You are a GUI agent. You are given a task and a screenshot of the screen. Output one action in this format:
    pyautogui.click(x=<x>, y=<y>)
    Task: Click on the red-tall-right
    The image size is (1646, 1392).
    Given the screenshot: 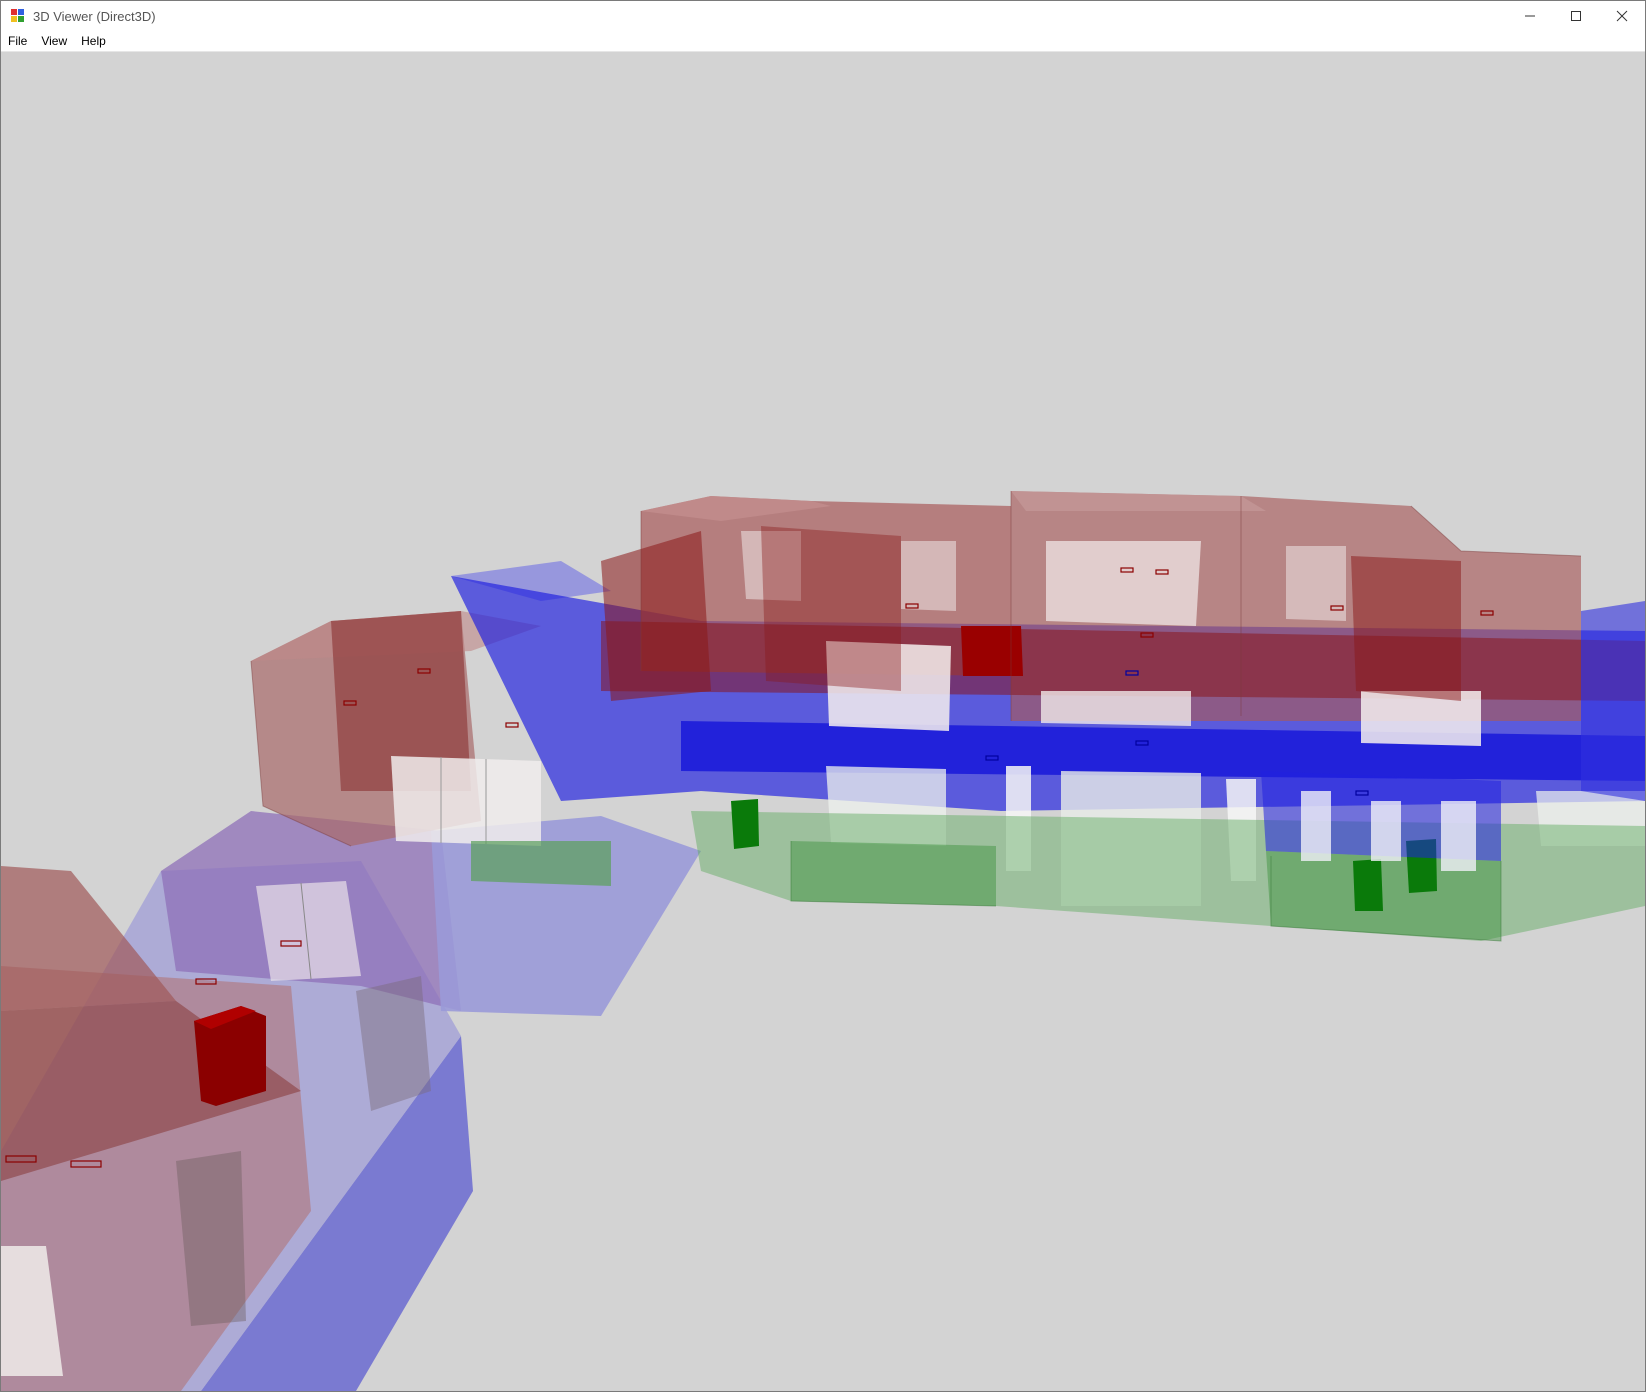 What is the action you would take?
    pyautogui.click(x=1406, y=628)
    